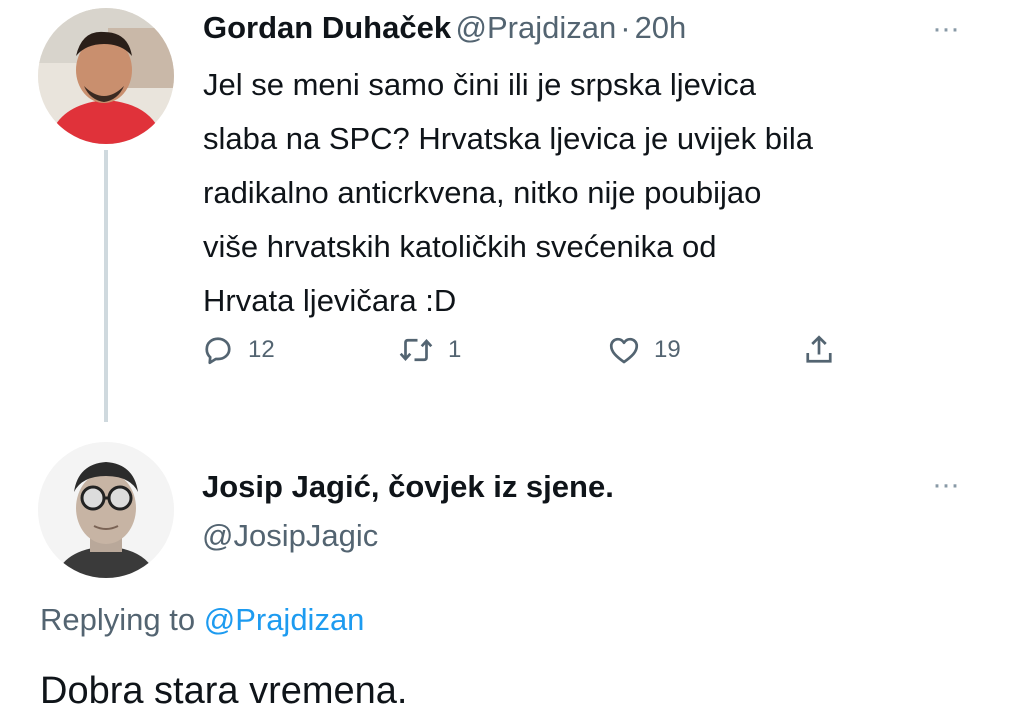  What do you see at coordinates (536, 27) in the screenshot?
I see `user-handle: @Prajdizan` at bounding box center [536, 27].